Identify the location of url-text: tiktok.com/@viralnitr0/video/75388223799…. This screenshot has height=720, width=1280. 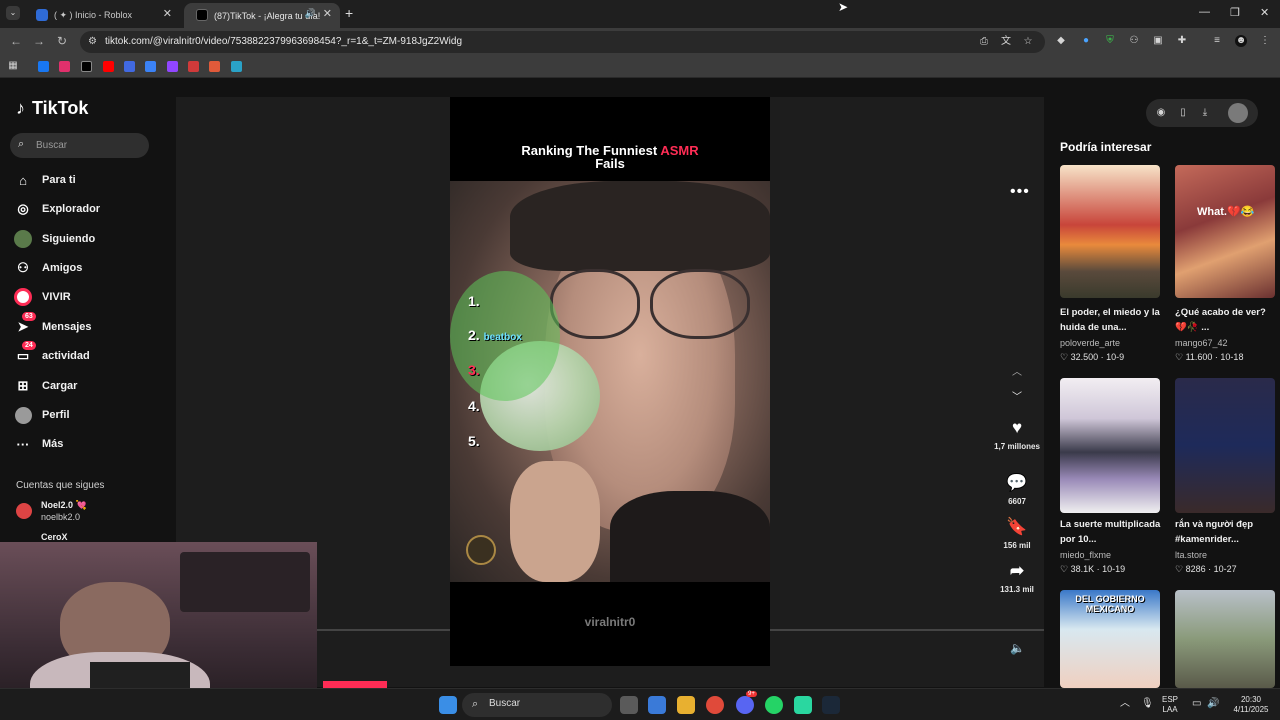
(283, 41).